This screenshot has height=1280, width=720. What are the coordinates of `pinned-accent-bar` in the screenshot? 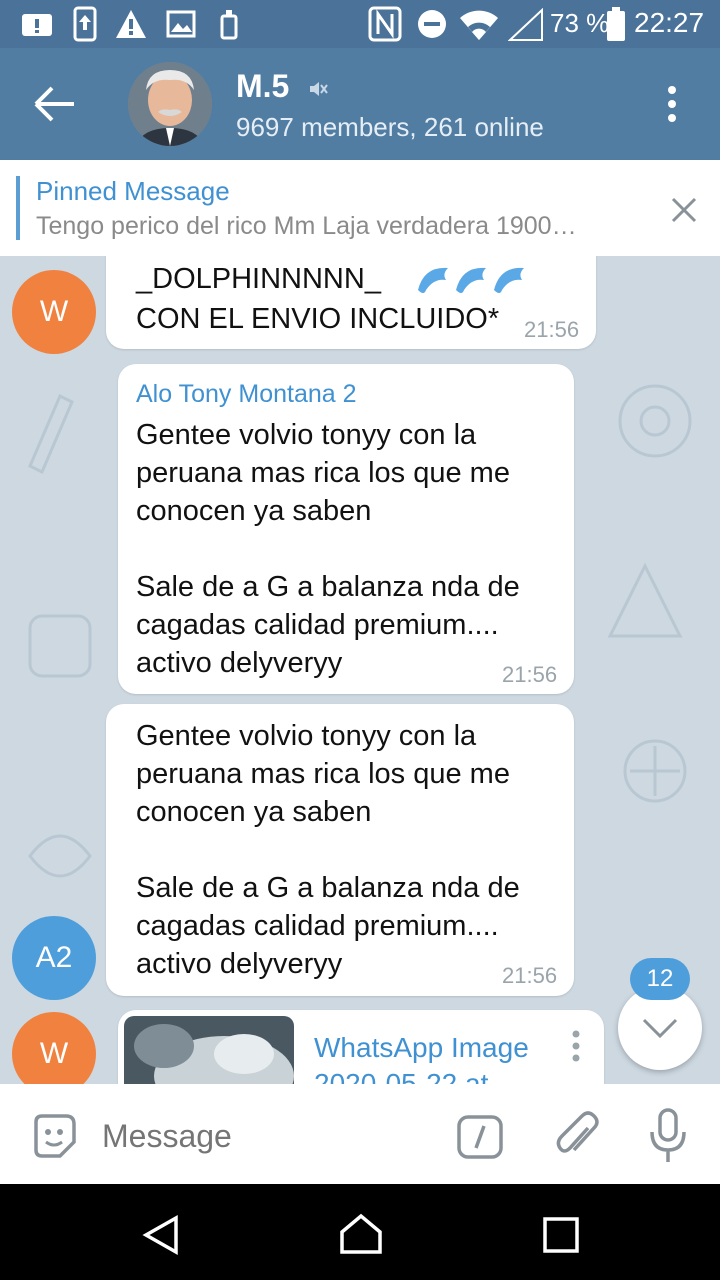 It's located at (18, 208).